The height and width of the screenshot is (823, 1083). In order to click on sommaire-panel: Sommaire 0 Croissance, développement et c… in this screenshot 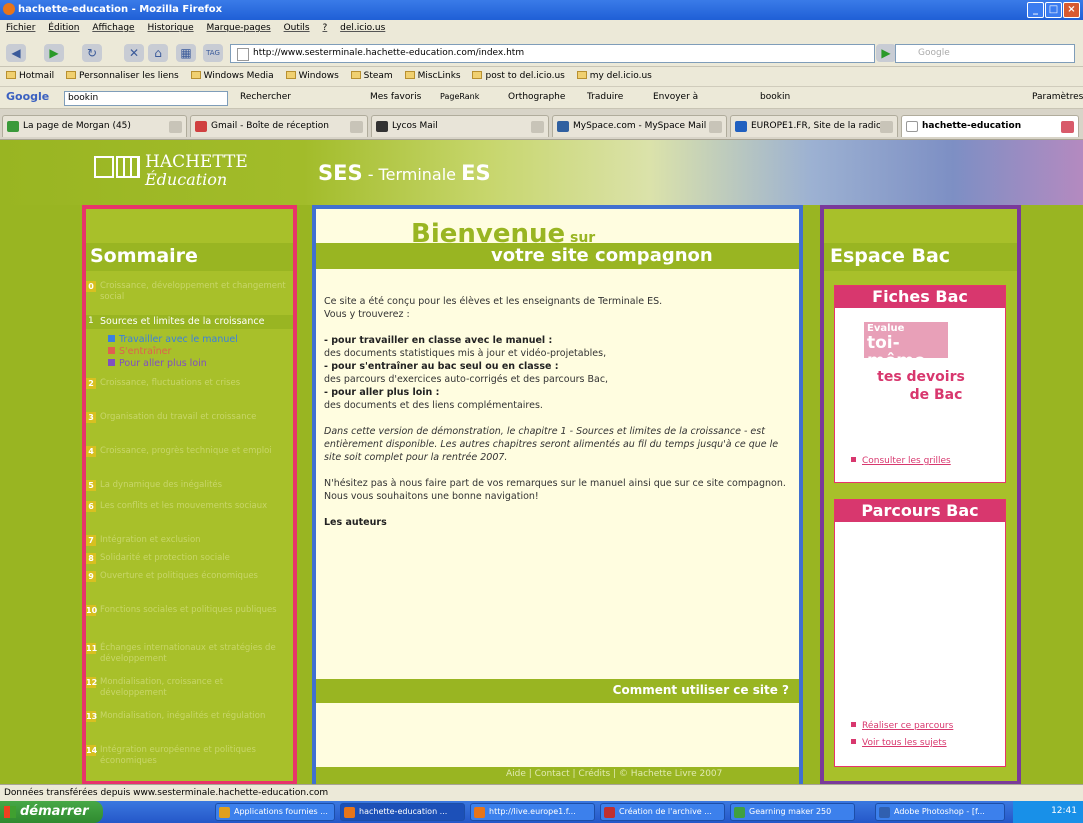, I will do `click(189, 494)`.